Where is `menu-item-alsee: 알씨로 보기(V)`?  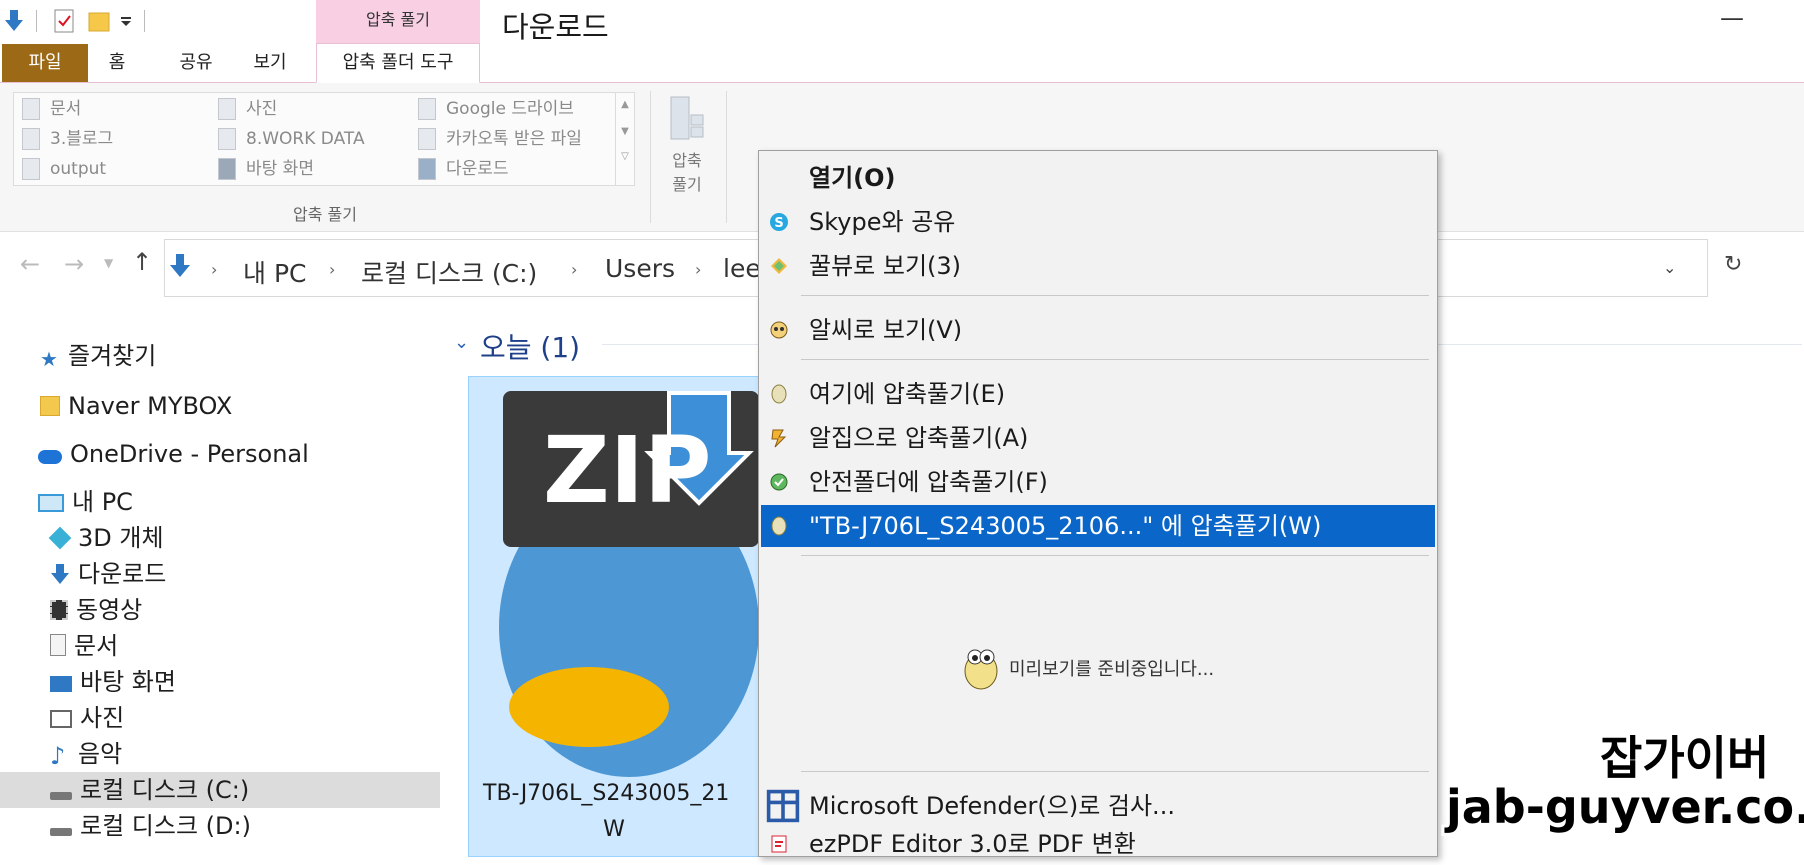
menu-item-alsee: 알씨로 보기(V) is located at coordinates (1098, 330).